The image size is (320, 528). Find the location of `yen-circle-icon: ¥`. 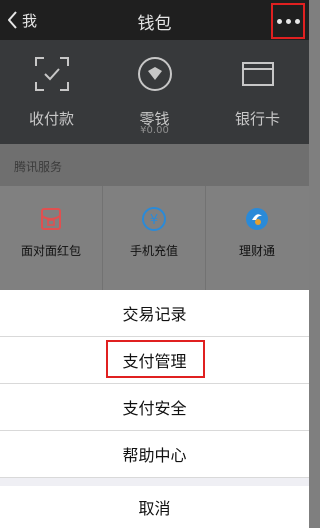

yen-circle-icon: ¥ is located at coordinates (154, 219).